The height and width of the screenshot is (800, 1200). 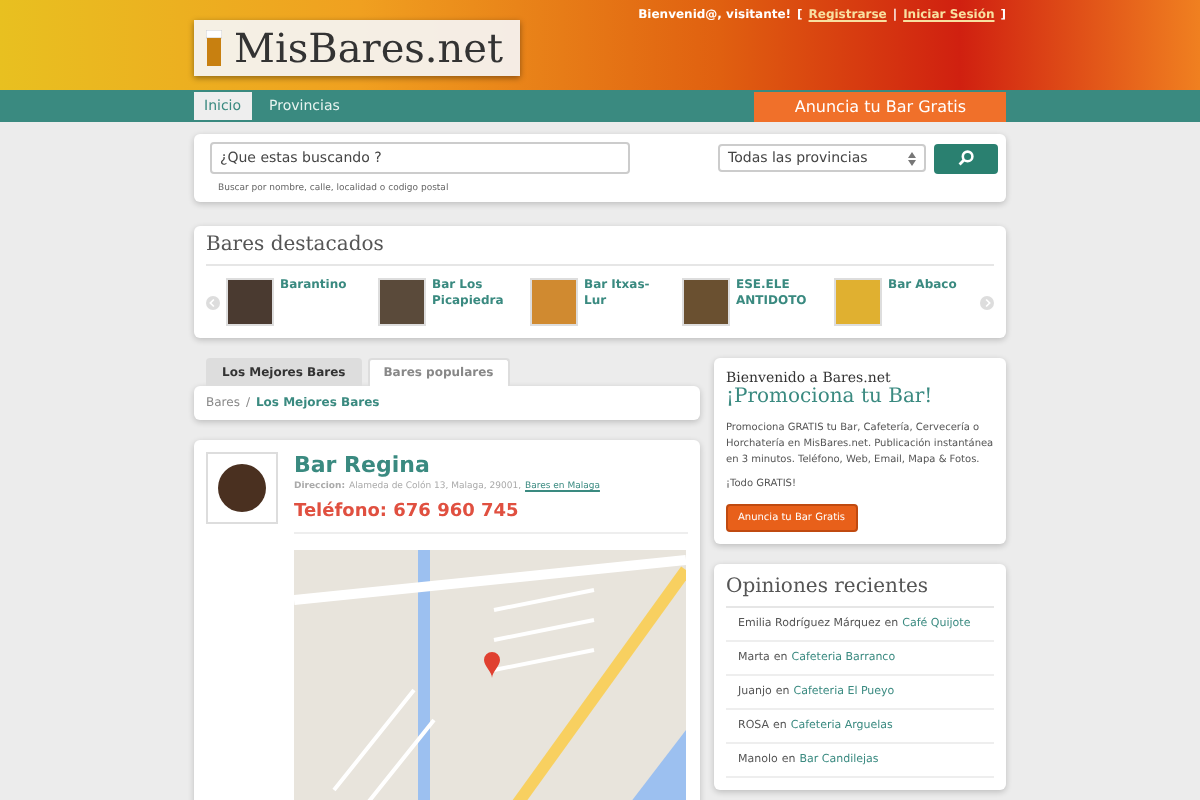 I want to click on updown-icon, so click(x=912, y=158).